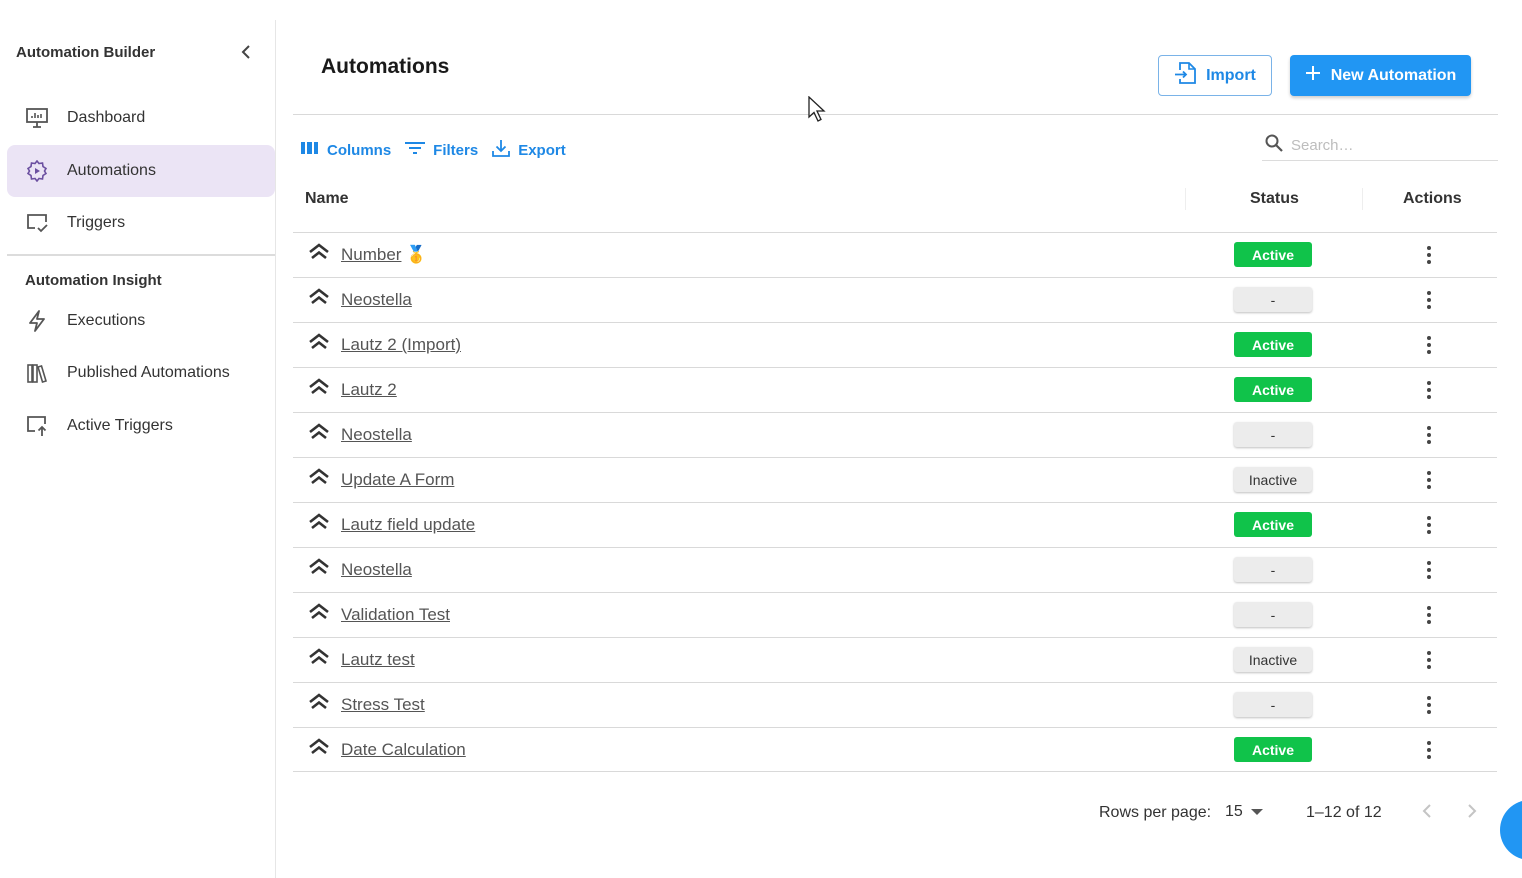 The image size is (1522, 878). What do you see at coordinates (136, 52) in the screenshot?
I see `sidebar-header: Automation Builder` at bounding box center [136, 52].